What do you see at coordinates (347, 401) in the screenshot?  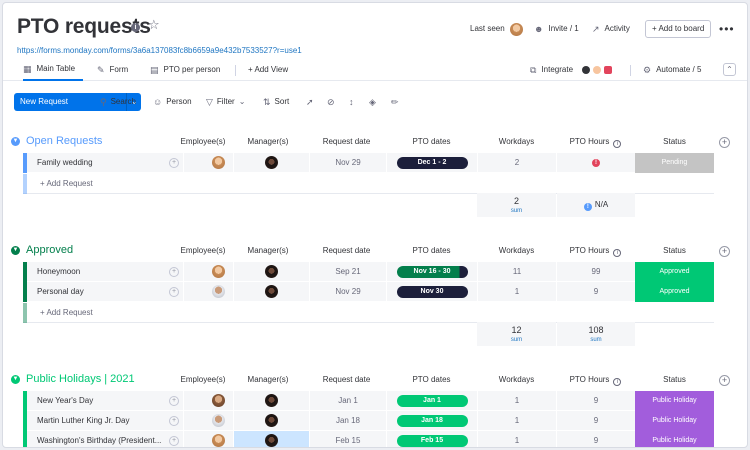 I see `request-date-cell: Jan 1` at bounding box center [347, 401].